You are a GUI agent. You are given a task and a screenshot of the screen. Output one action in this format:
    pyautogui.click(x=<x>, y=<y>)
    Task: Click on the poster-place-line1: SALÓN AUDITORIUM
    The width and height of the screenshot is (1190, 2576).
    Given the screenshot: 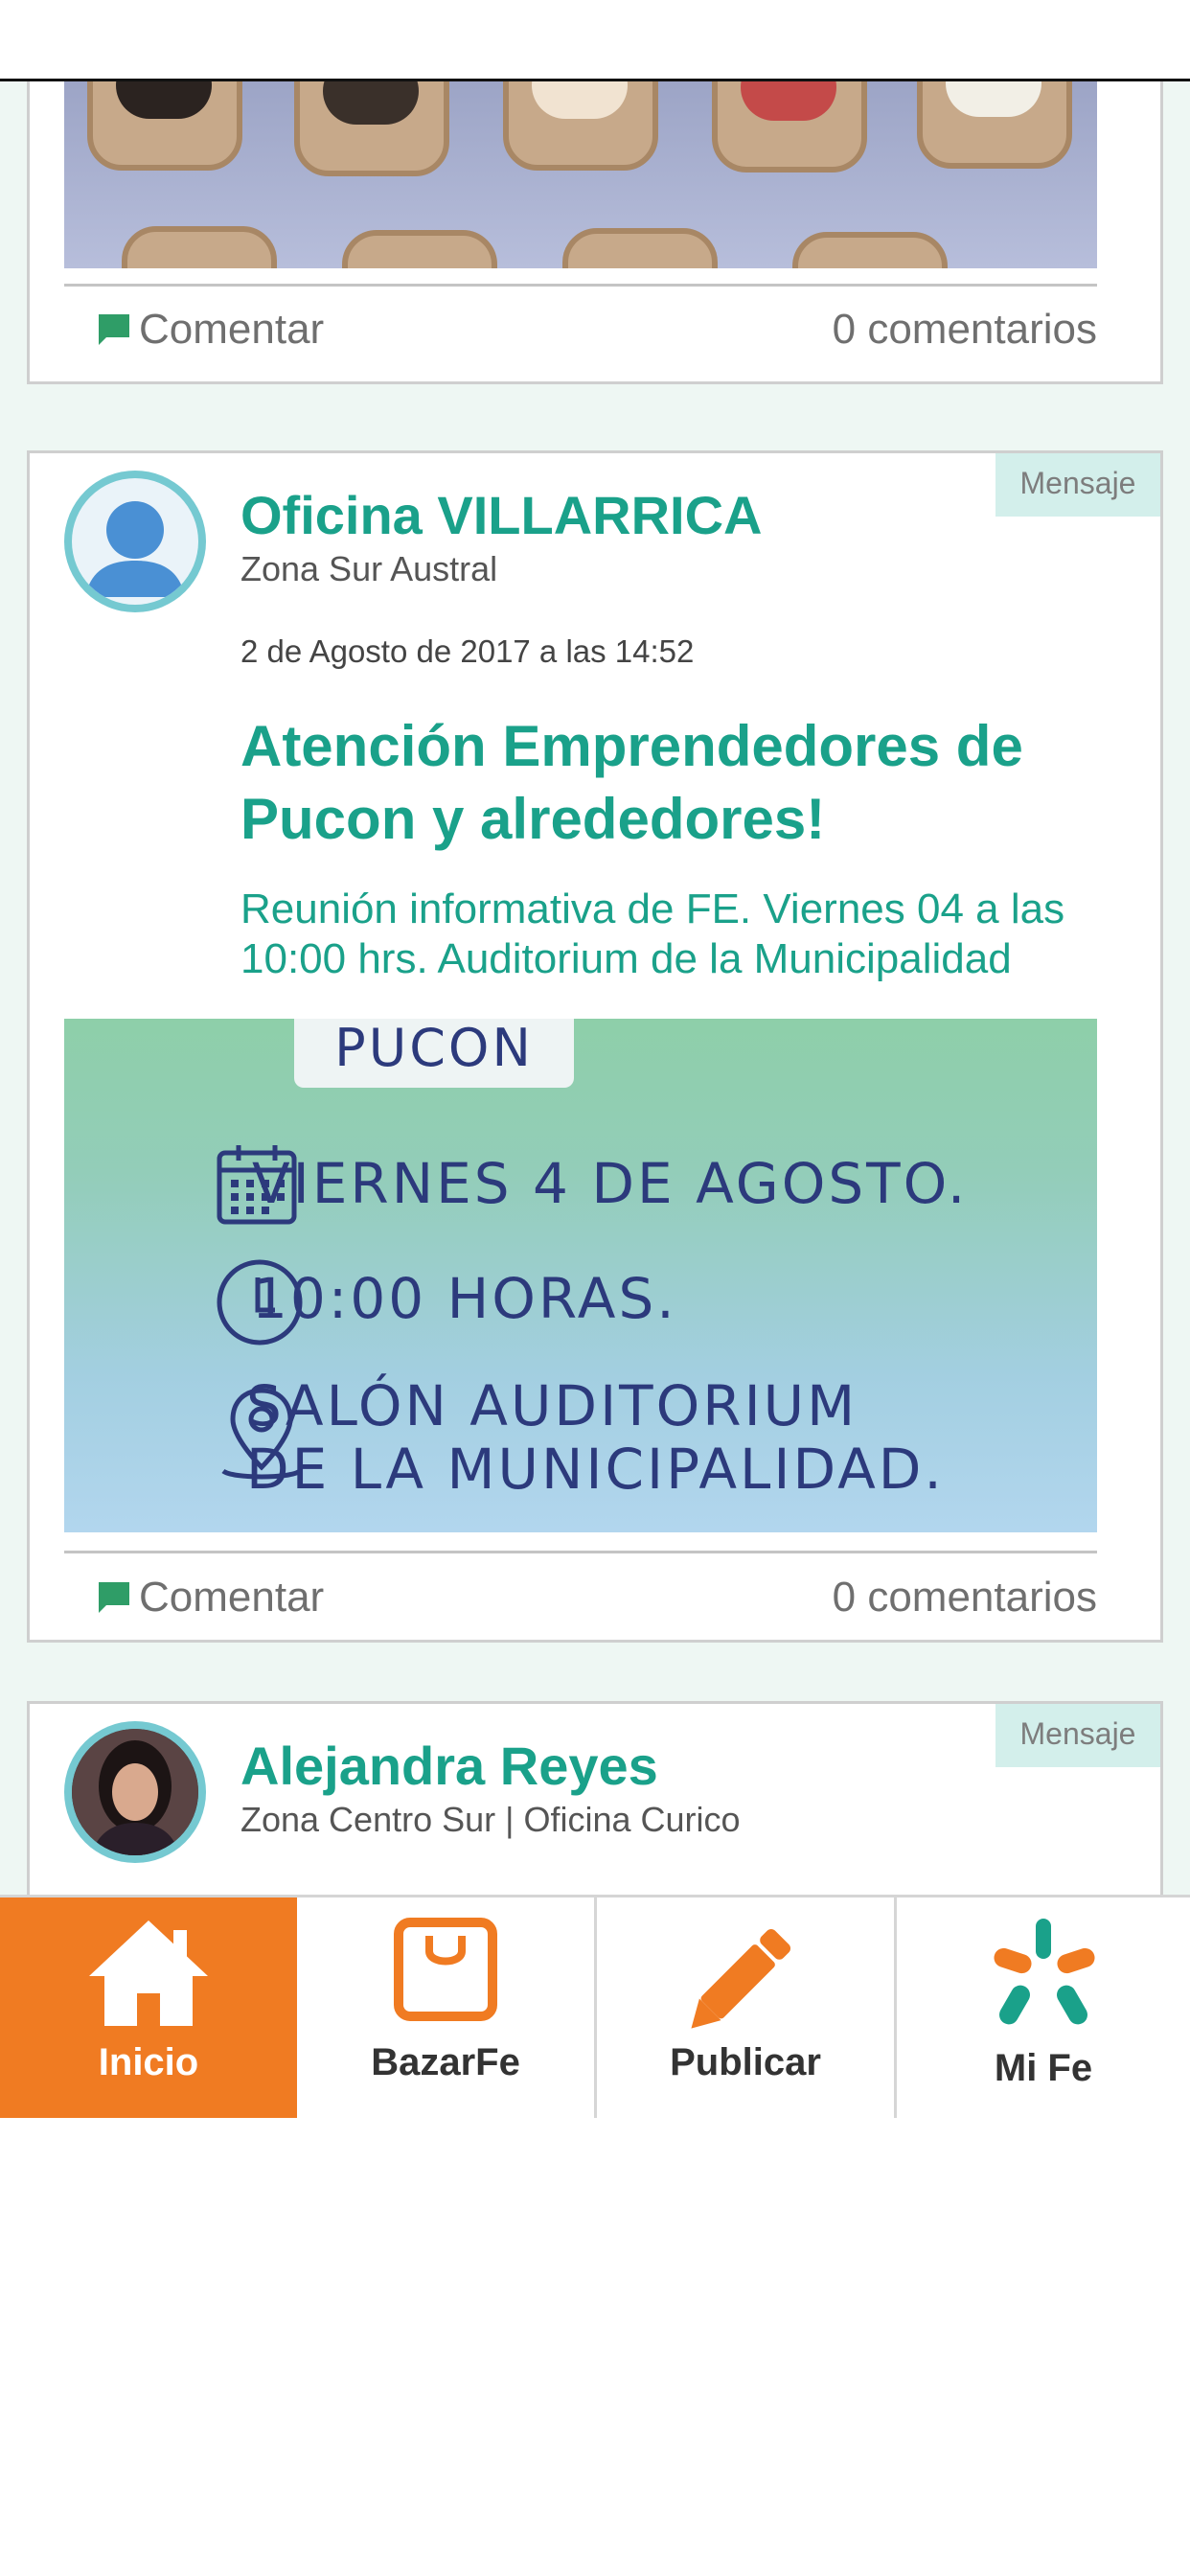 What is the action you would take?
    pyautogui.click(x=552, y=1405)
    